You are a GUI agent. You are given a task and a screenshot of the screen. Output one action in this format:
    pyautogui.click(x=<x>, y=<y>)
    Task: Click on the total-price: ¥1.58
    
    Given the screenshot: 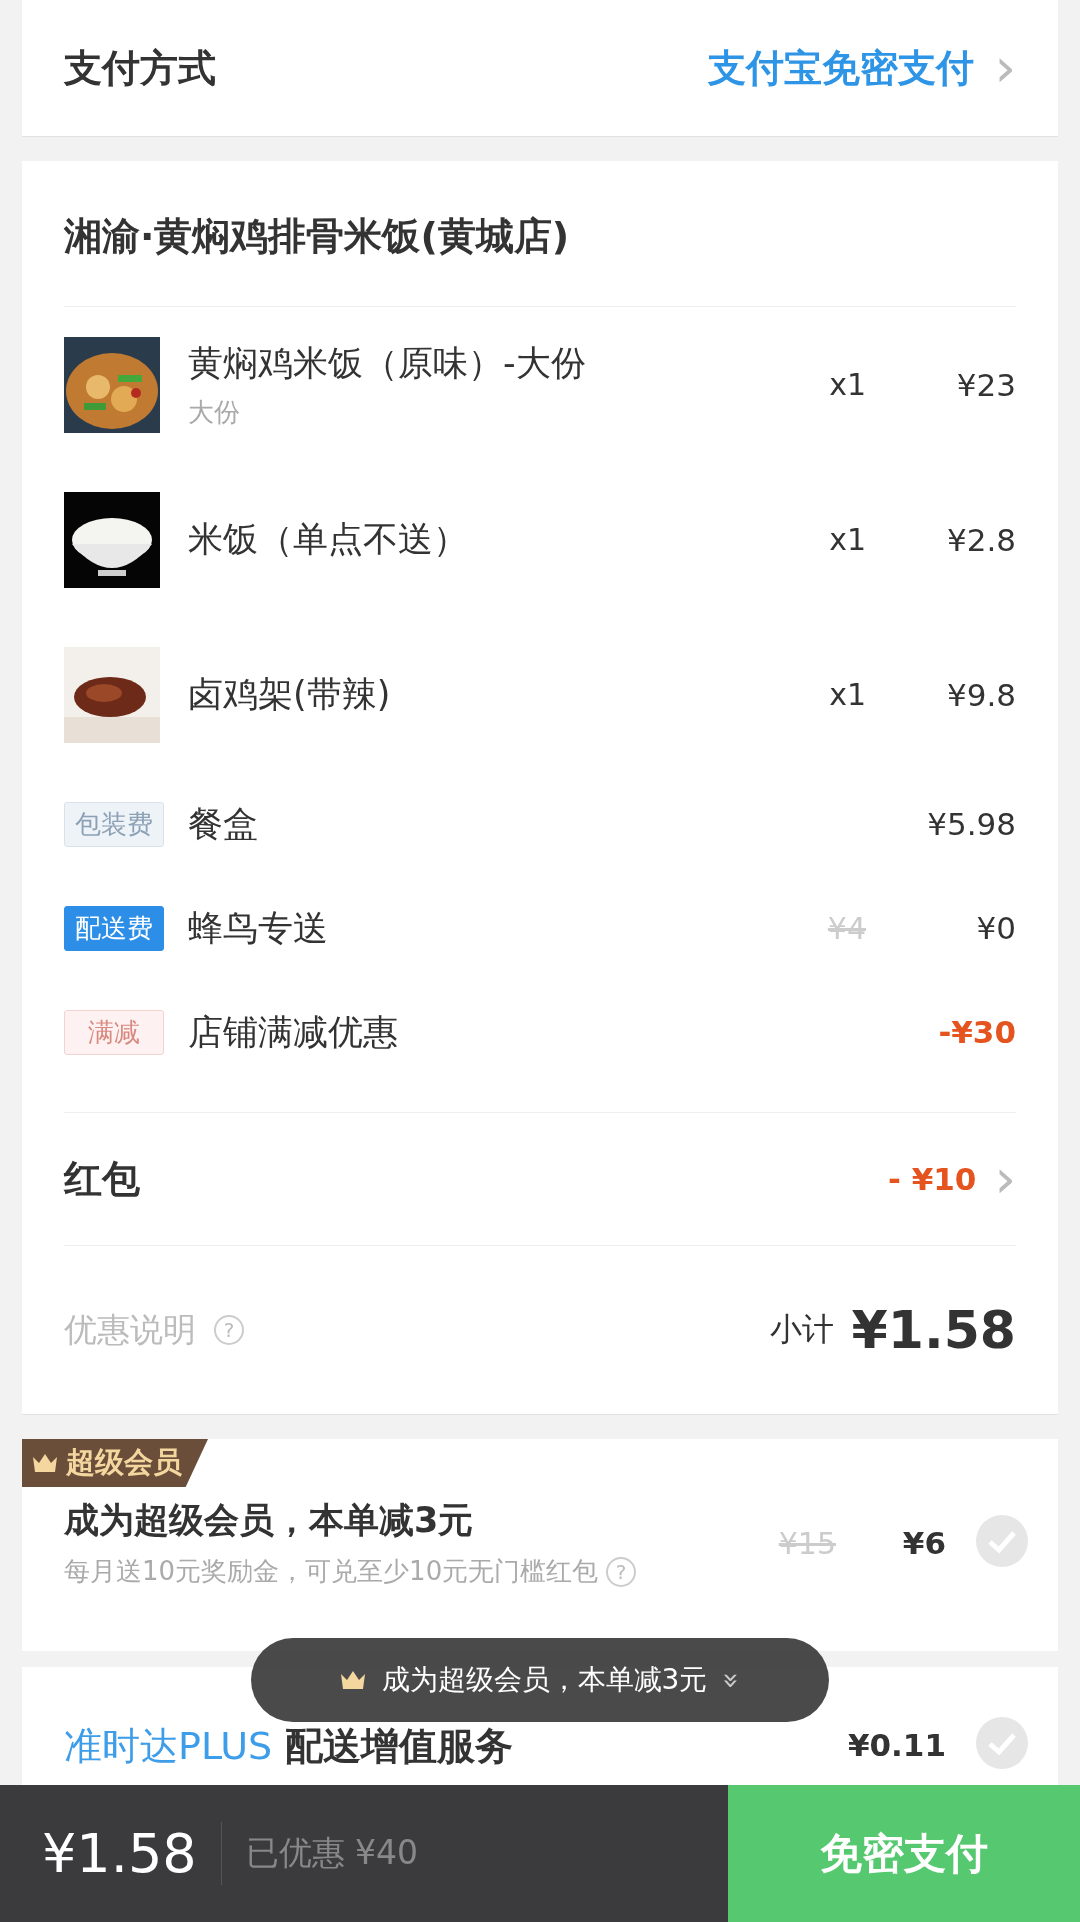 What is the action you would take?
    pyautogui.click(x=132, y=1853)
    